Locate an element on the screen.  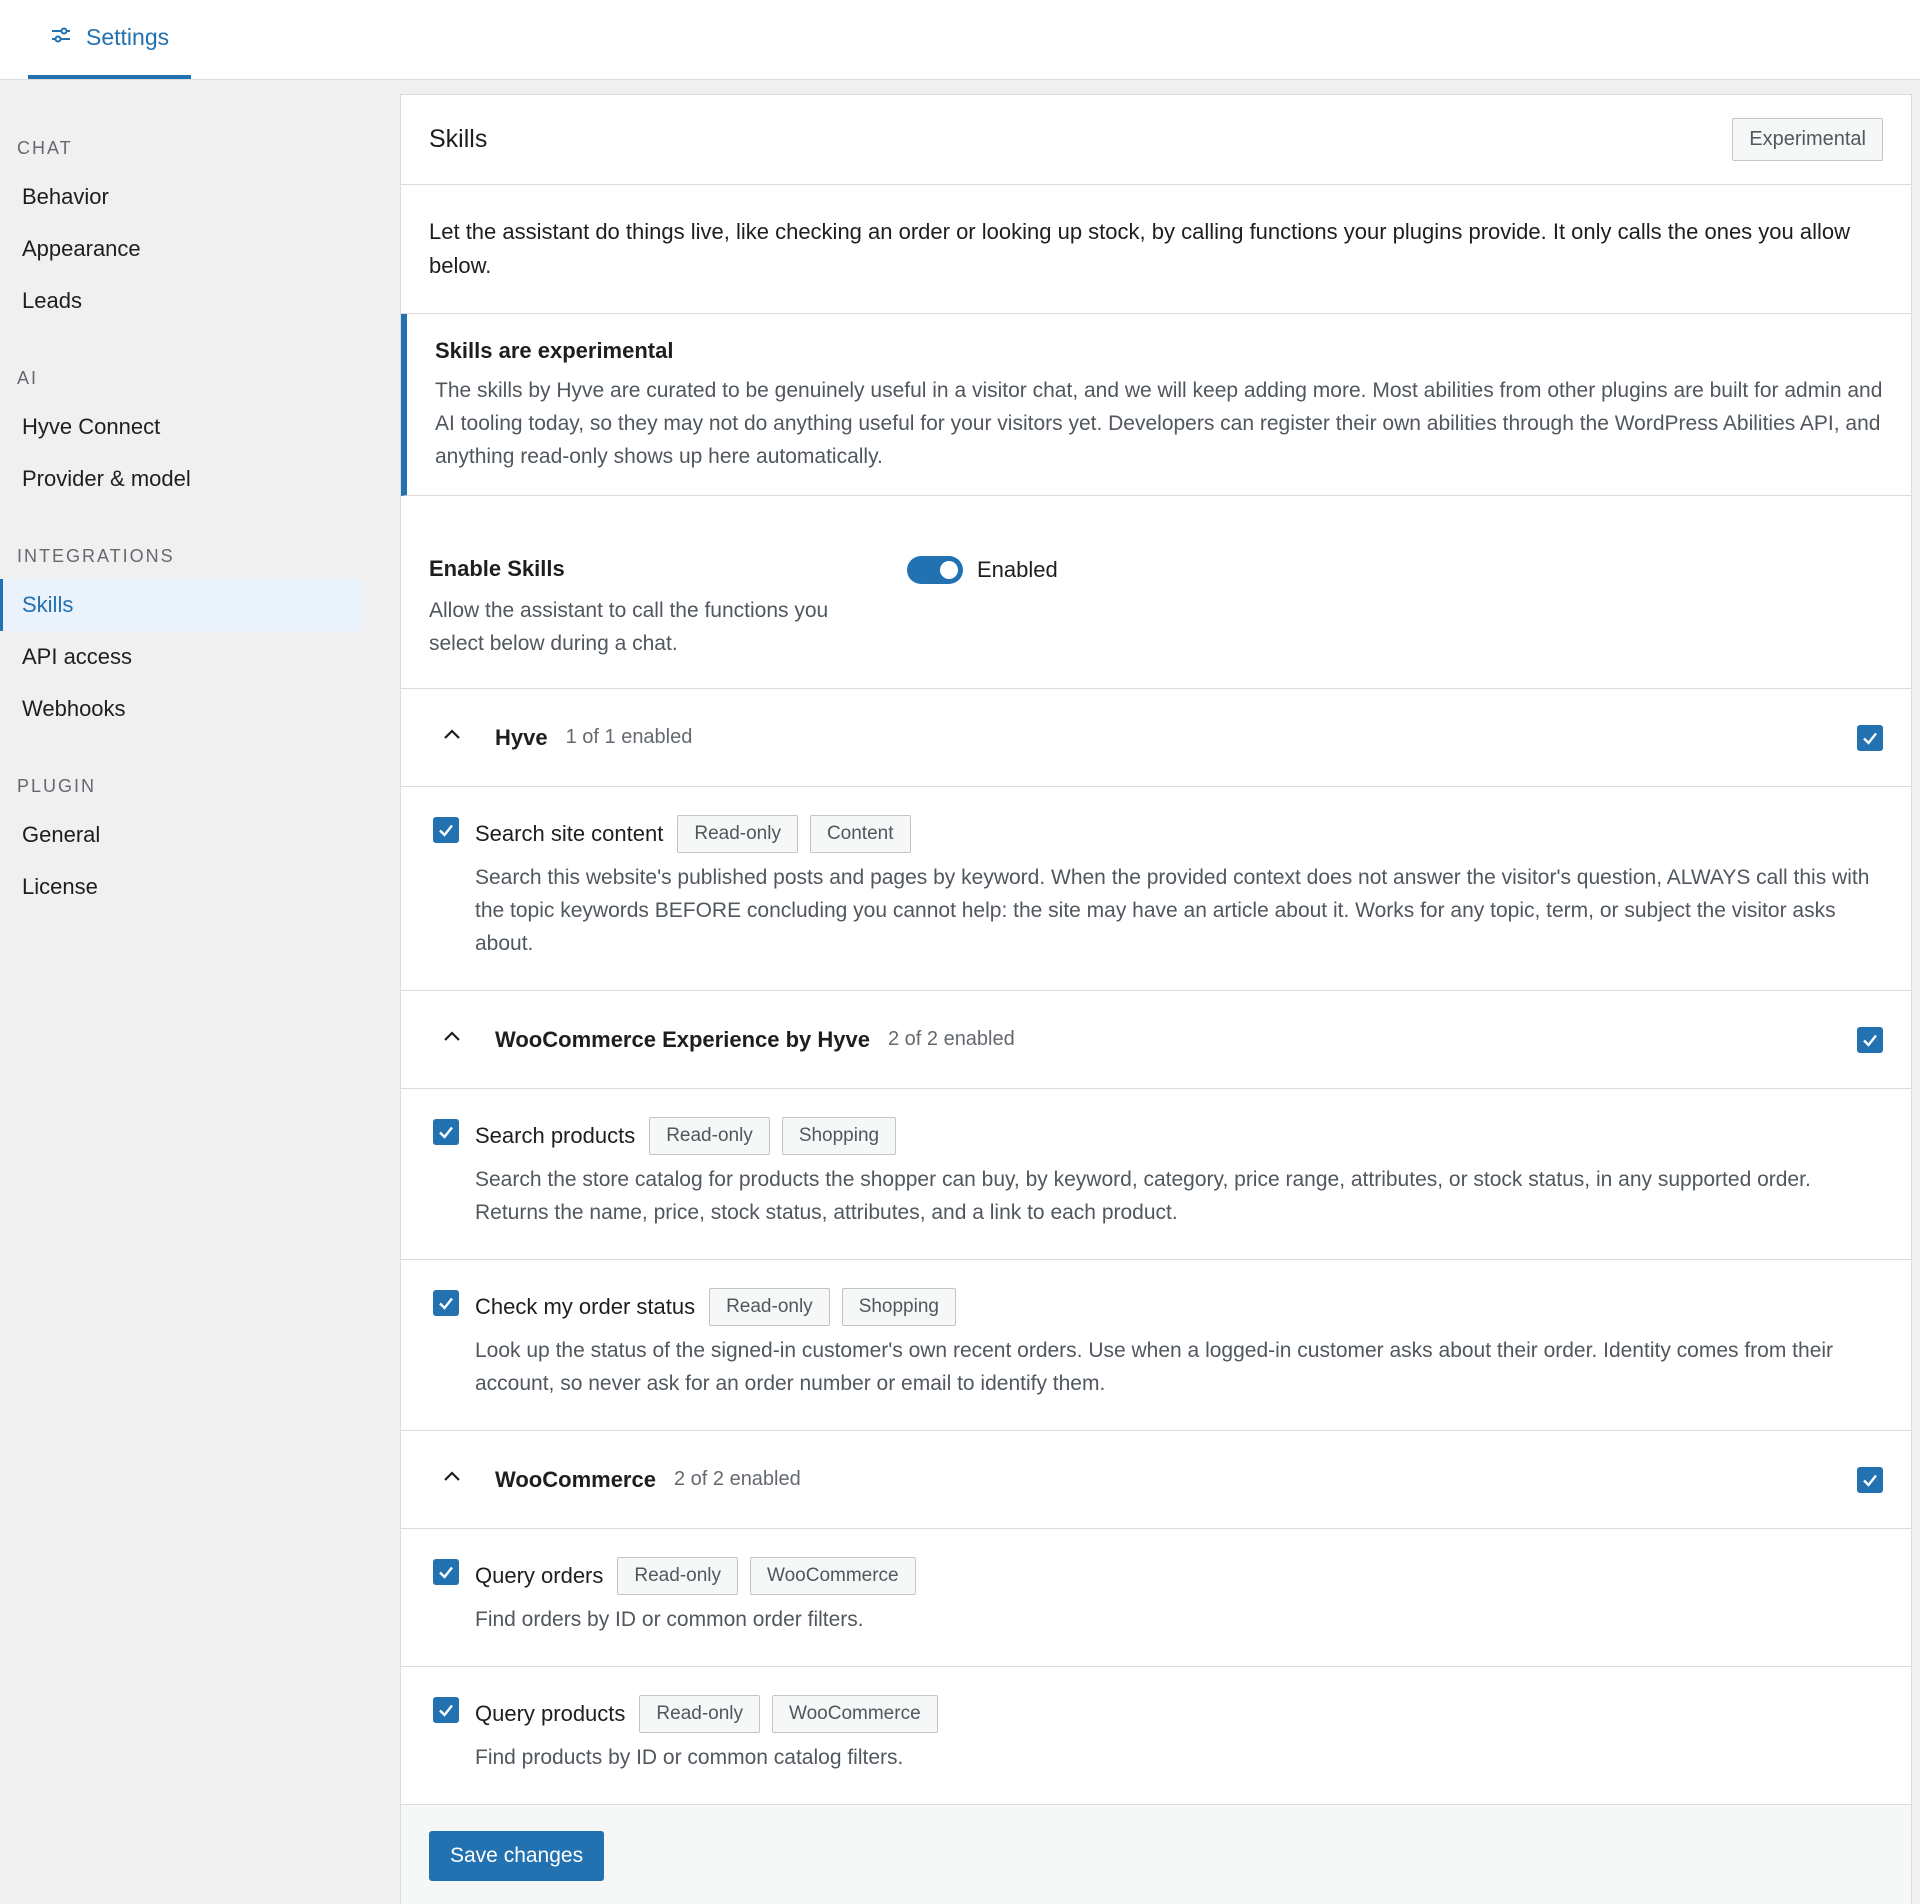
sidebar-item-provider-model: Provider & model is located at coordinates (181, 479).